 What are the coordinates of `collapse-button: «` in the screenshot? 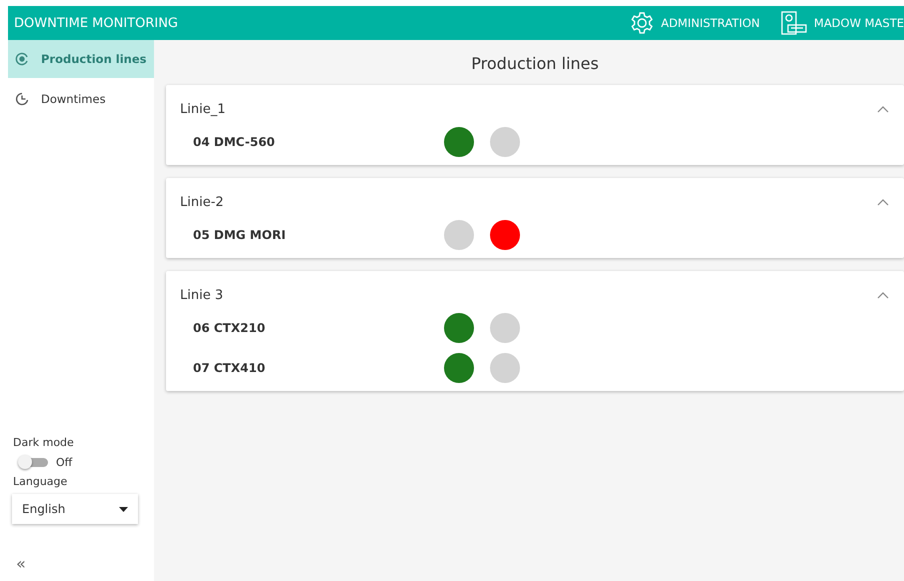 It's located at (17, 552).